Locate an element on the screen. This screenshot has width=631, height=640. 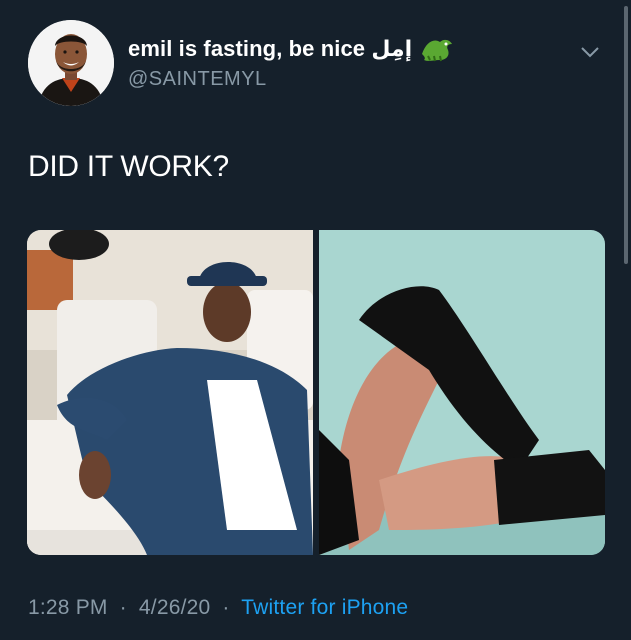
tweet-time: 1:28 PM is located at coordinates (68, 607).